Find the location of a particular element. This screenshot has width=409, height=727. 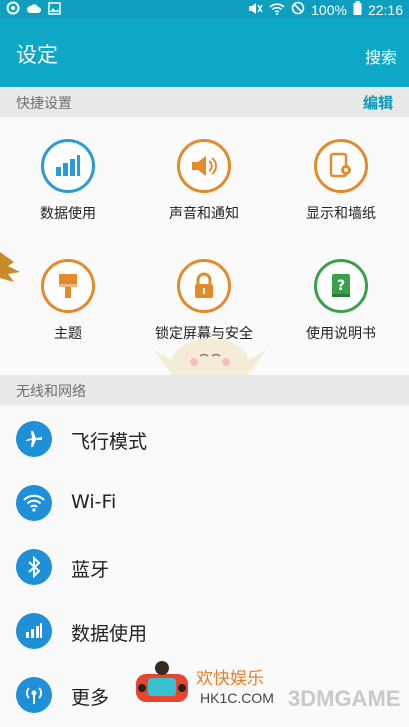

quick-item-label: 数据使用 is located at coordinates (68, 214).